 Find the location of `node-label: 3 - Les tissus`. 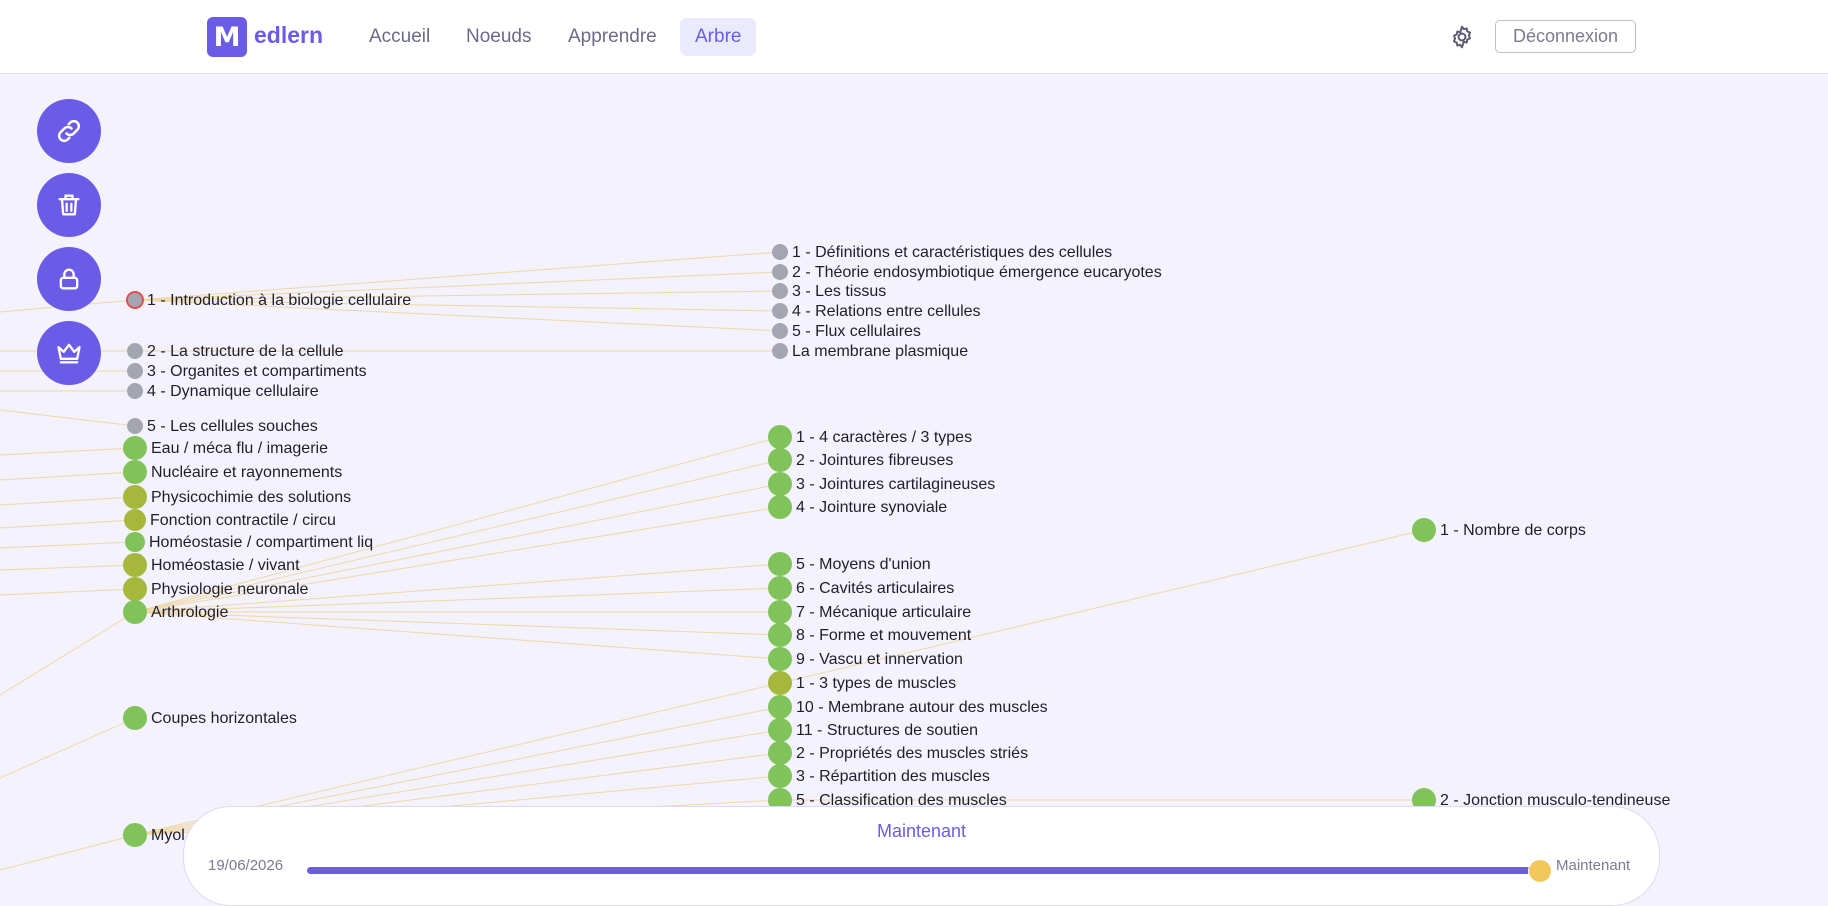

node-label: 3 - Les tissus is located at coordinates (839, 291).